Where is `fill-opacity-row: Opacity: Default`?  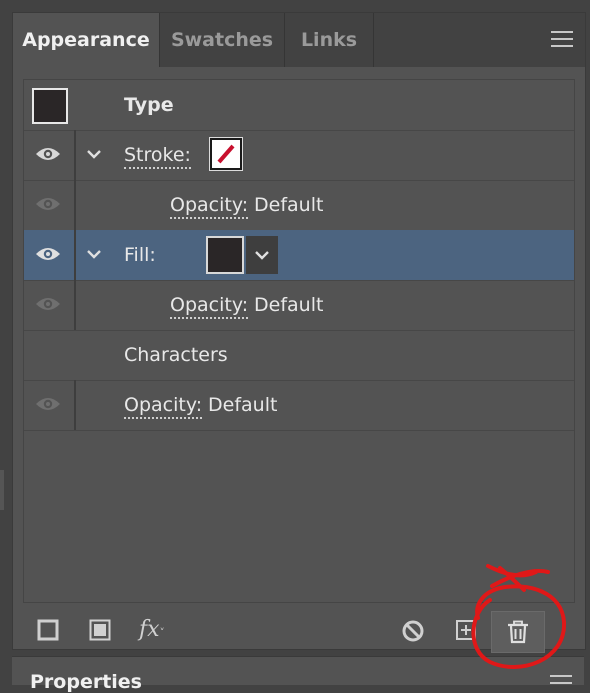
fill-opacity-row: Opacity: Default is located at coordinates (299, 305).